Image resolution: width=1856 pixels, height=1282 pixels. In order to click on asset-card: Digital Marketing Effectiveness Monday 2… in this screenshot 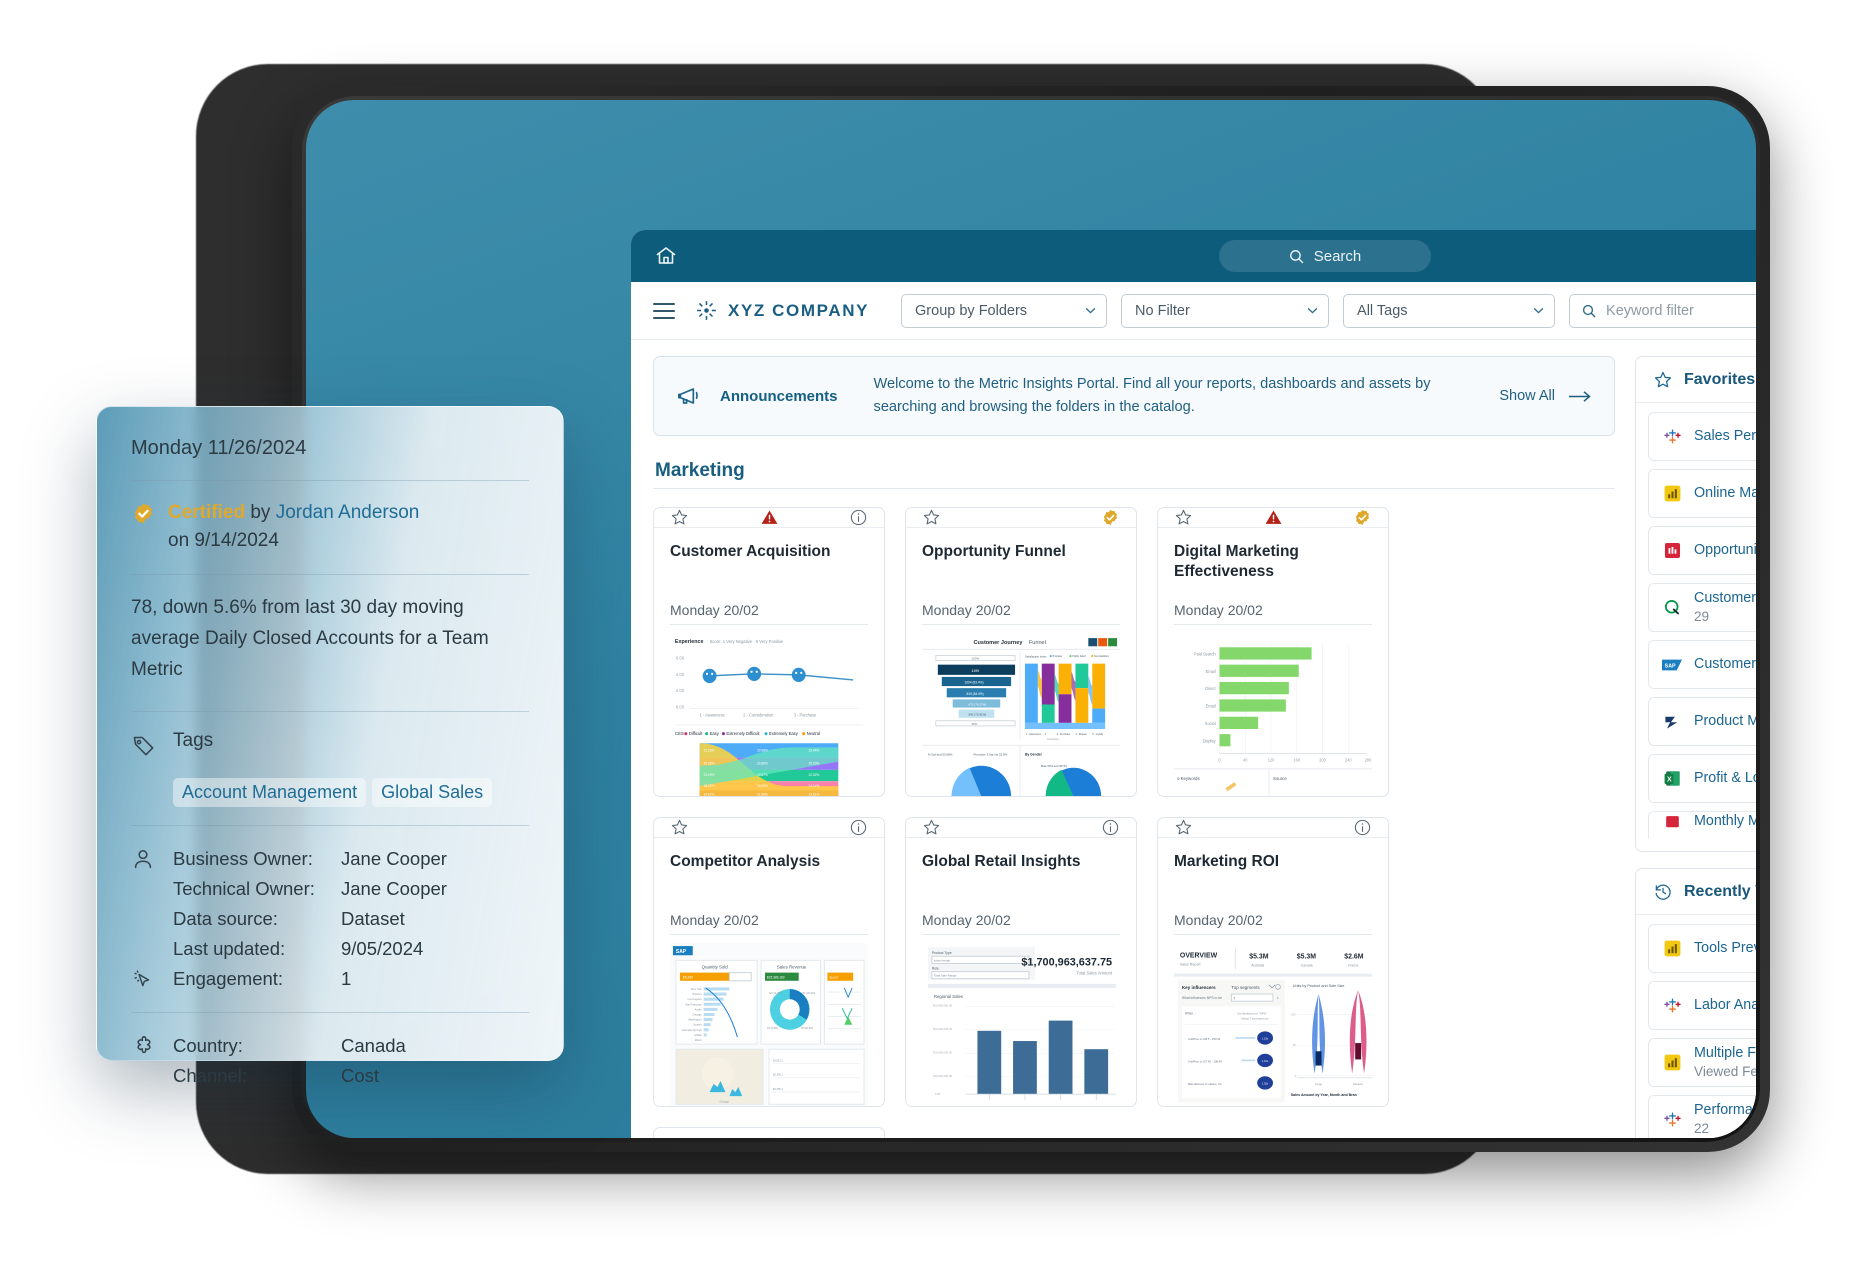, I will do `click(1273, 652)`.